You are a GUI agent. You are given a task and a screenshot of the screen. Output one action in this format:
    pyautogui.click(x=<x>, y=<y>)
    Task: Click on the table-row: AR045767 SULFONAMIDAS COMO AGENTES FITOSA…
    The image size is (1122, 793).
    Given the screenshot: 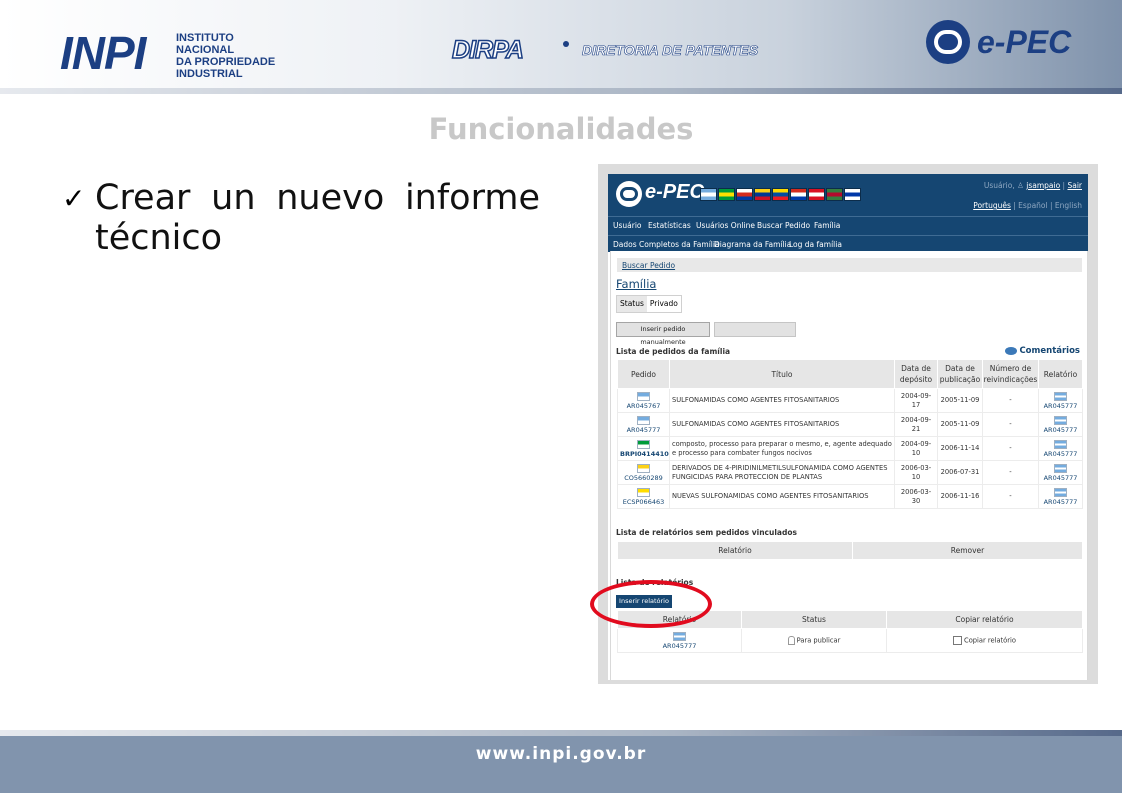 What is the action you would take?
    pyautogui.click(x=850, y=400)
    